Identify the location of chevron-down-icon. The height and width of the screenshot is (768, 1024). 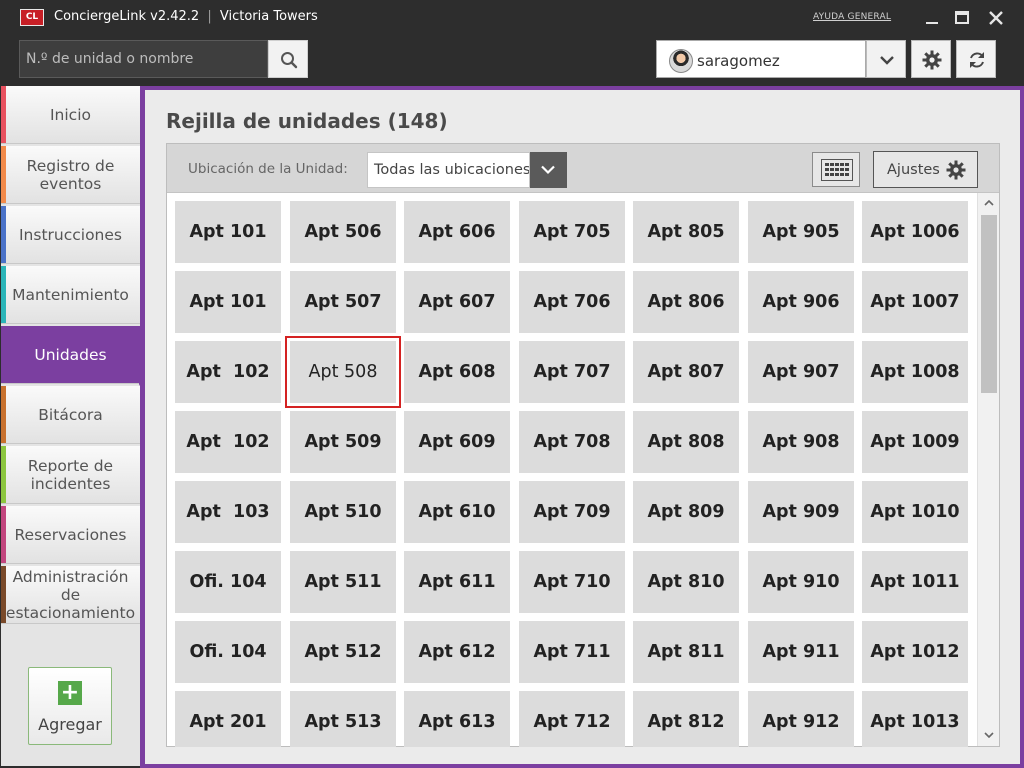
(548, 170).